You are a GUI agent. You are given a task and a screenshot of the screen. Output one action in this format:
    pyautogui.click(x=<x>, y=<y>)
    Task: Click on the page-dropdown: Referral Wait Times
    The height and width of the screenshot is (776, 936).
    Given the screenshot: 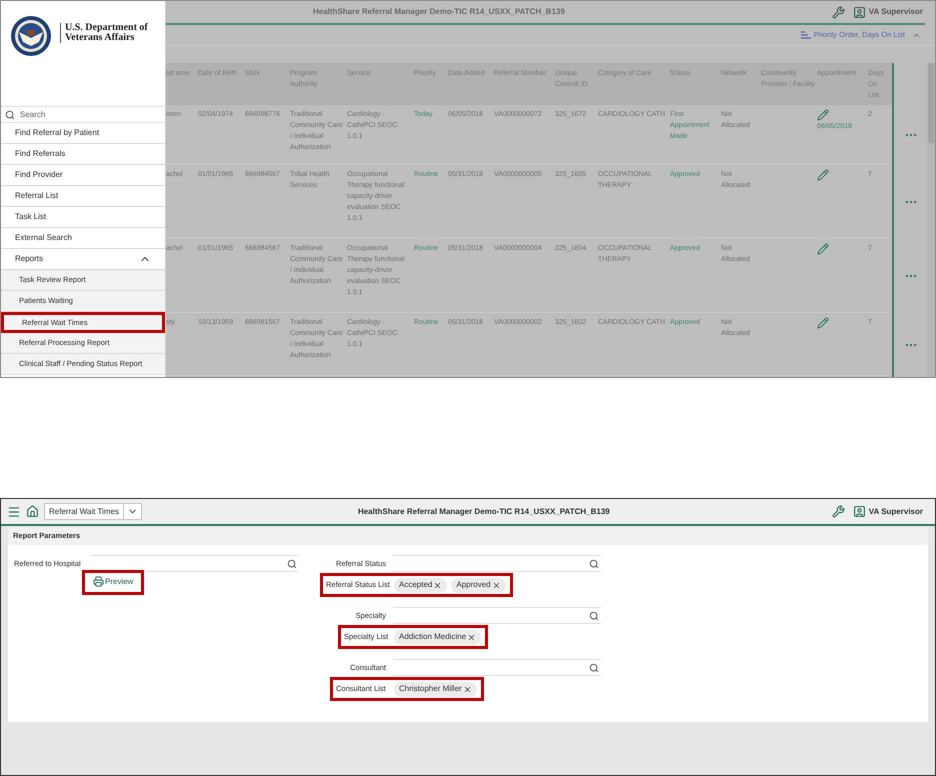 What is the action you would take?
    pyautogui.click(x=93, y=511)
    